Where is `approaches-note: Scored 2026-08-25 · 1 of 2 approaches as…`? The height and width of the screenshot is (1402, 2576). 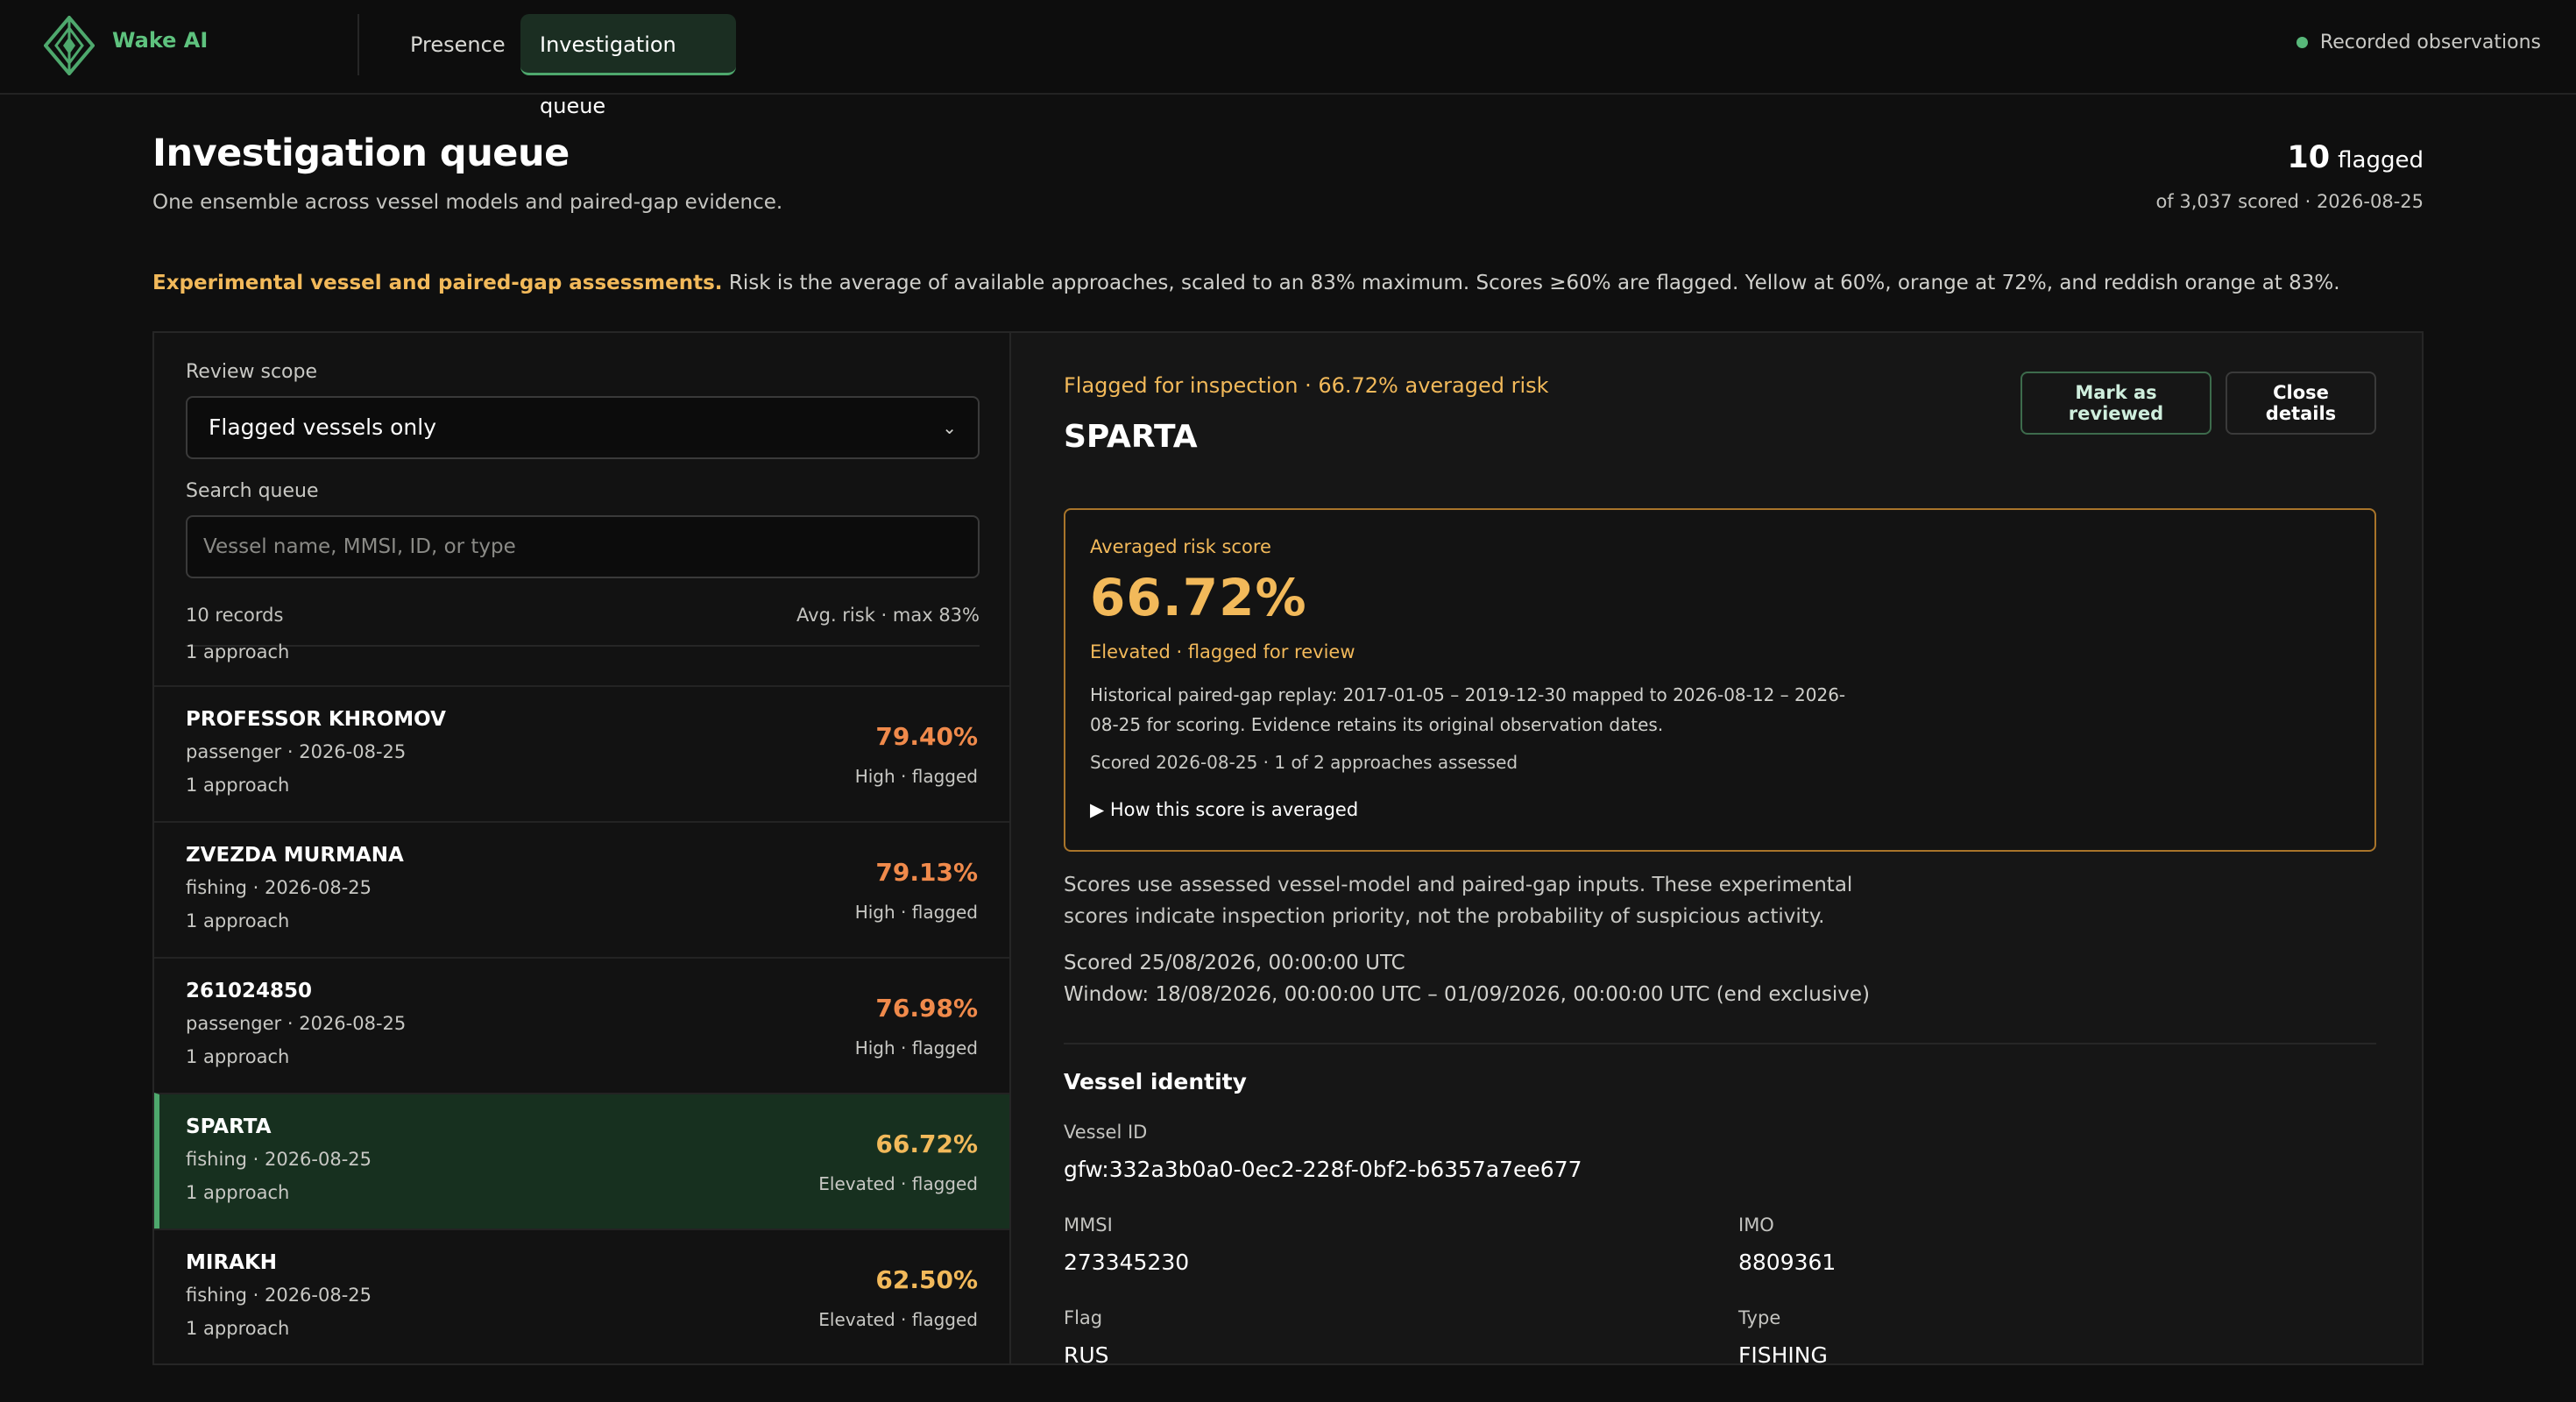
approaches-note: Scored 2026-08-25 · 1 of 2 approaches as… is located at coordinates (1304, 762).